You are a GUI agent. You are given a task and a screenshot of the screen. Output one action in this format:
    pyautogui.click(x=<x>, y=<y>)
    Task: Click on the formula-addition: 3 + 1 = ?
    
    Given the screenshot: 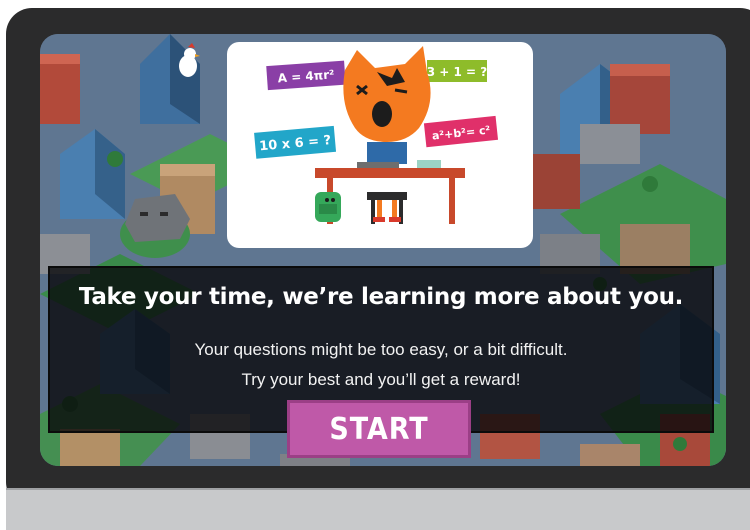 What is the action you would take?
    pyautogui.click(x=457, y=71)
    